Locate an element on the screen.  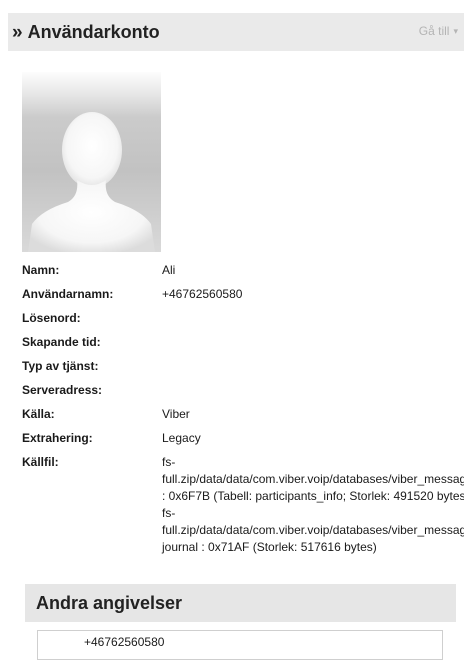
field-value-text: Legacy is located at coordinates (181, 438).